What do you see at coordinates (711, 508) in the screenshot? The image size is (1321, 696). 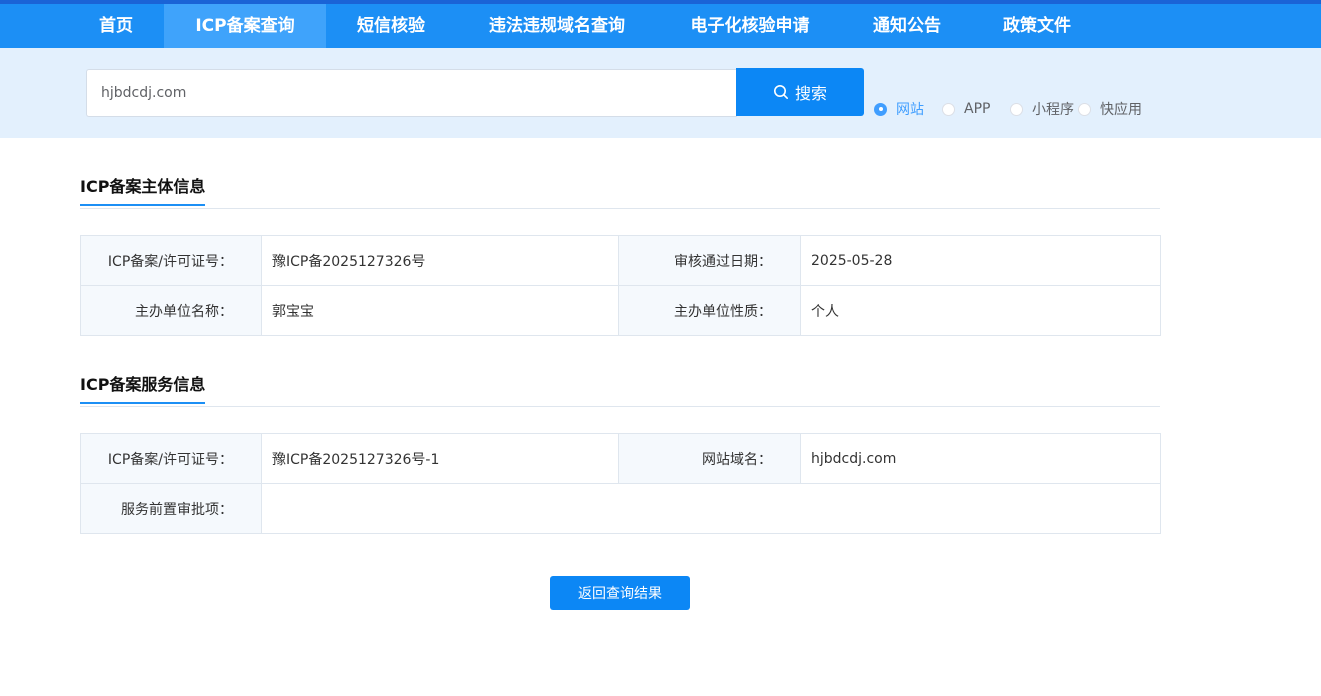 I see `pre-approval-value` at bounding box center [711, 508].